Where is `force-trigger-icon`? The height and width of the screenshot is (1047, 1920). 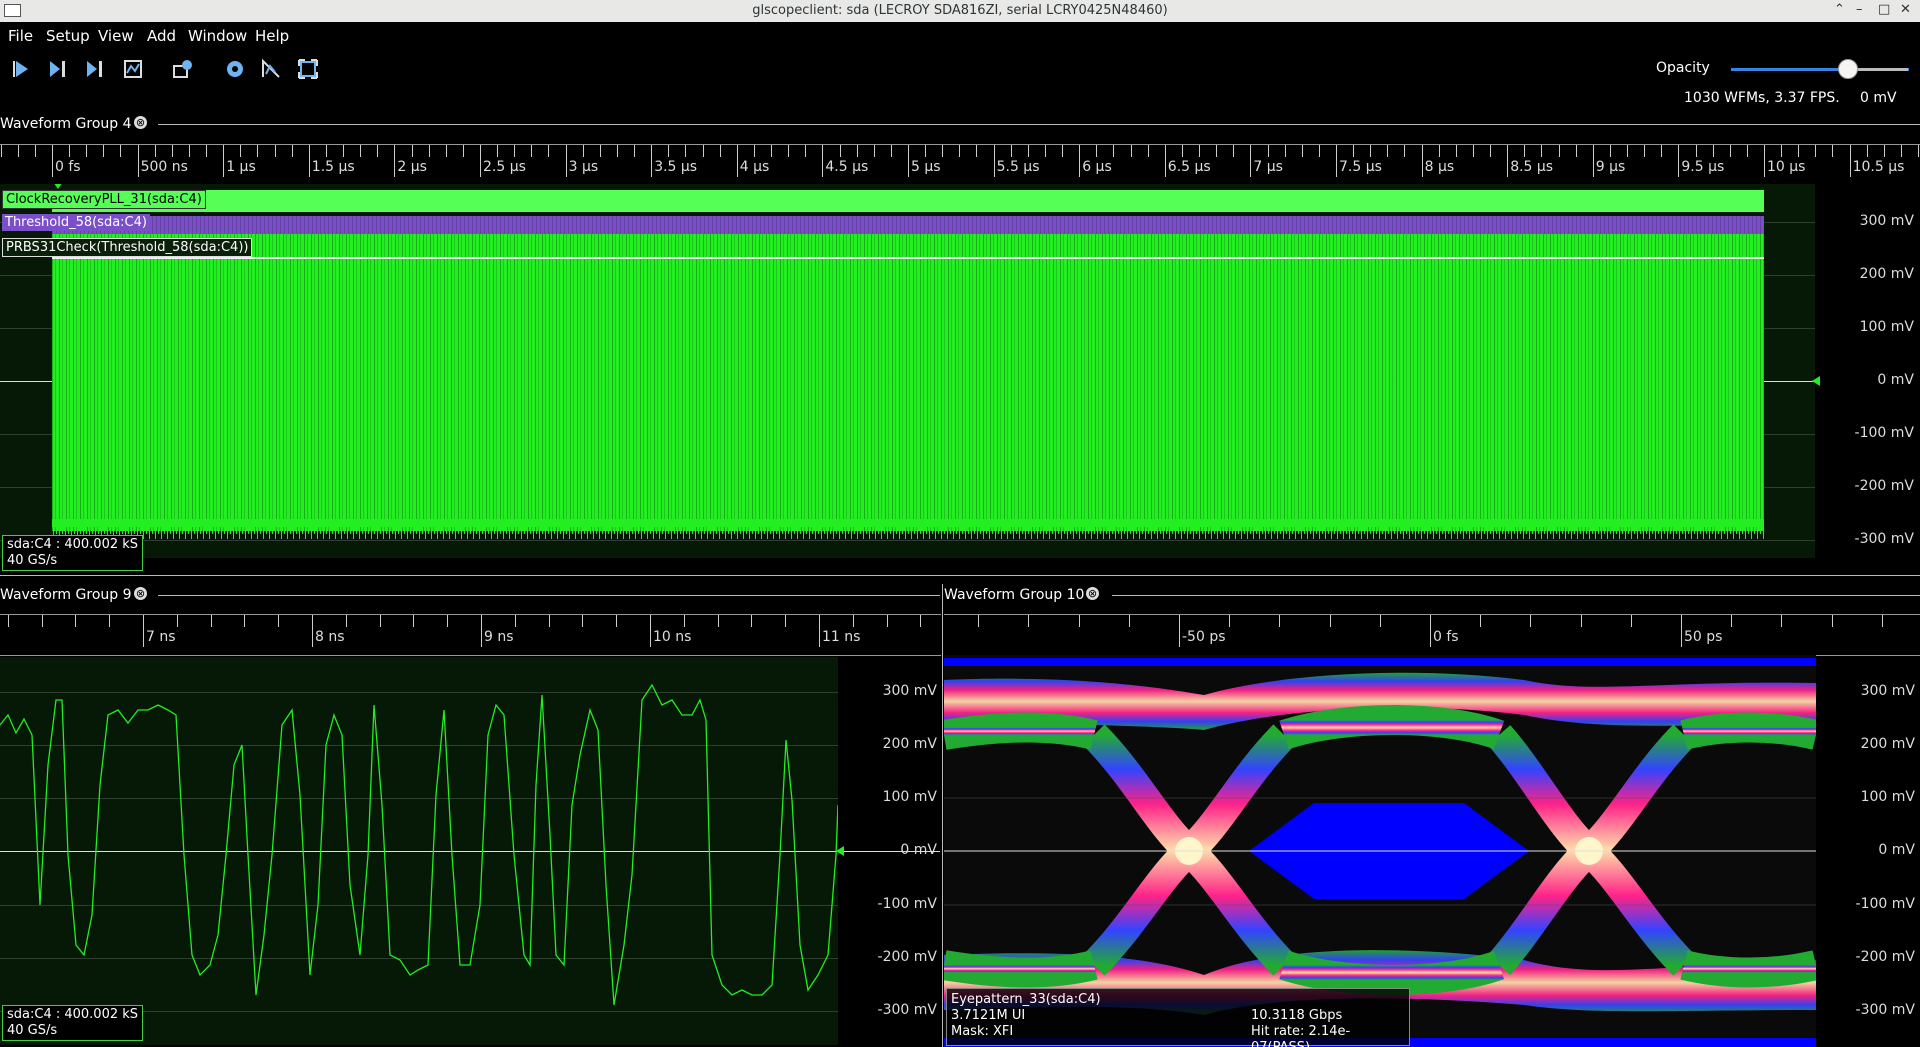 force-trigger-icon is located at coordinates (95, 69).